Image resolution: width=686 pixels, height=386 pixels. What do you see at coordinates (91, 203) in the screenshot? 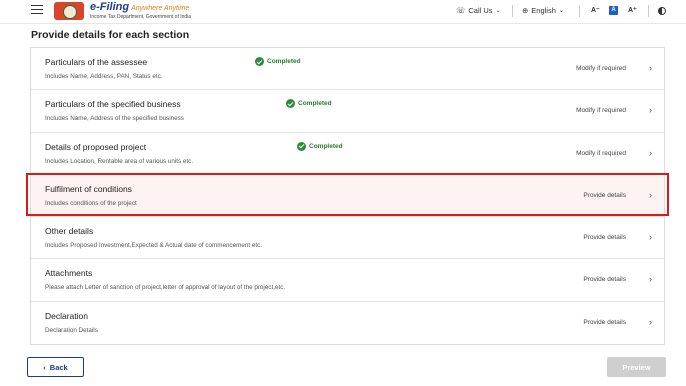
I see `section-description: Includes conditions of the project` at bounding box center [91, 203].